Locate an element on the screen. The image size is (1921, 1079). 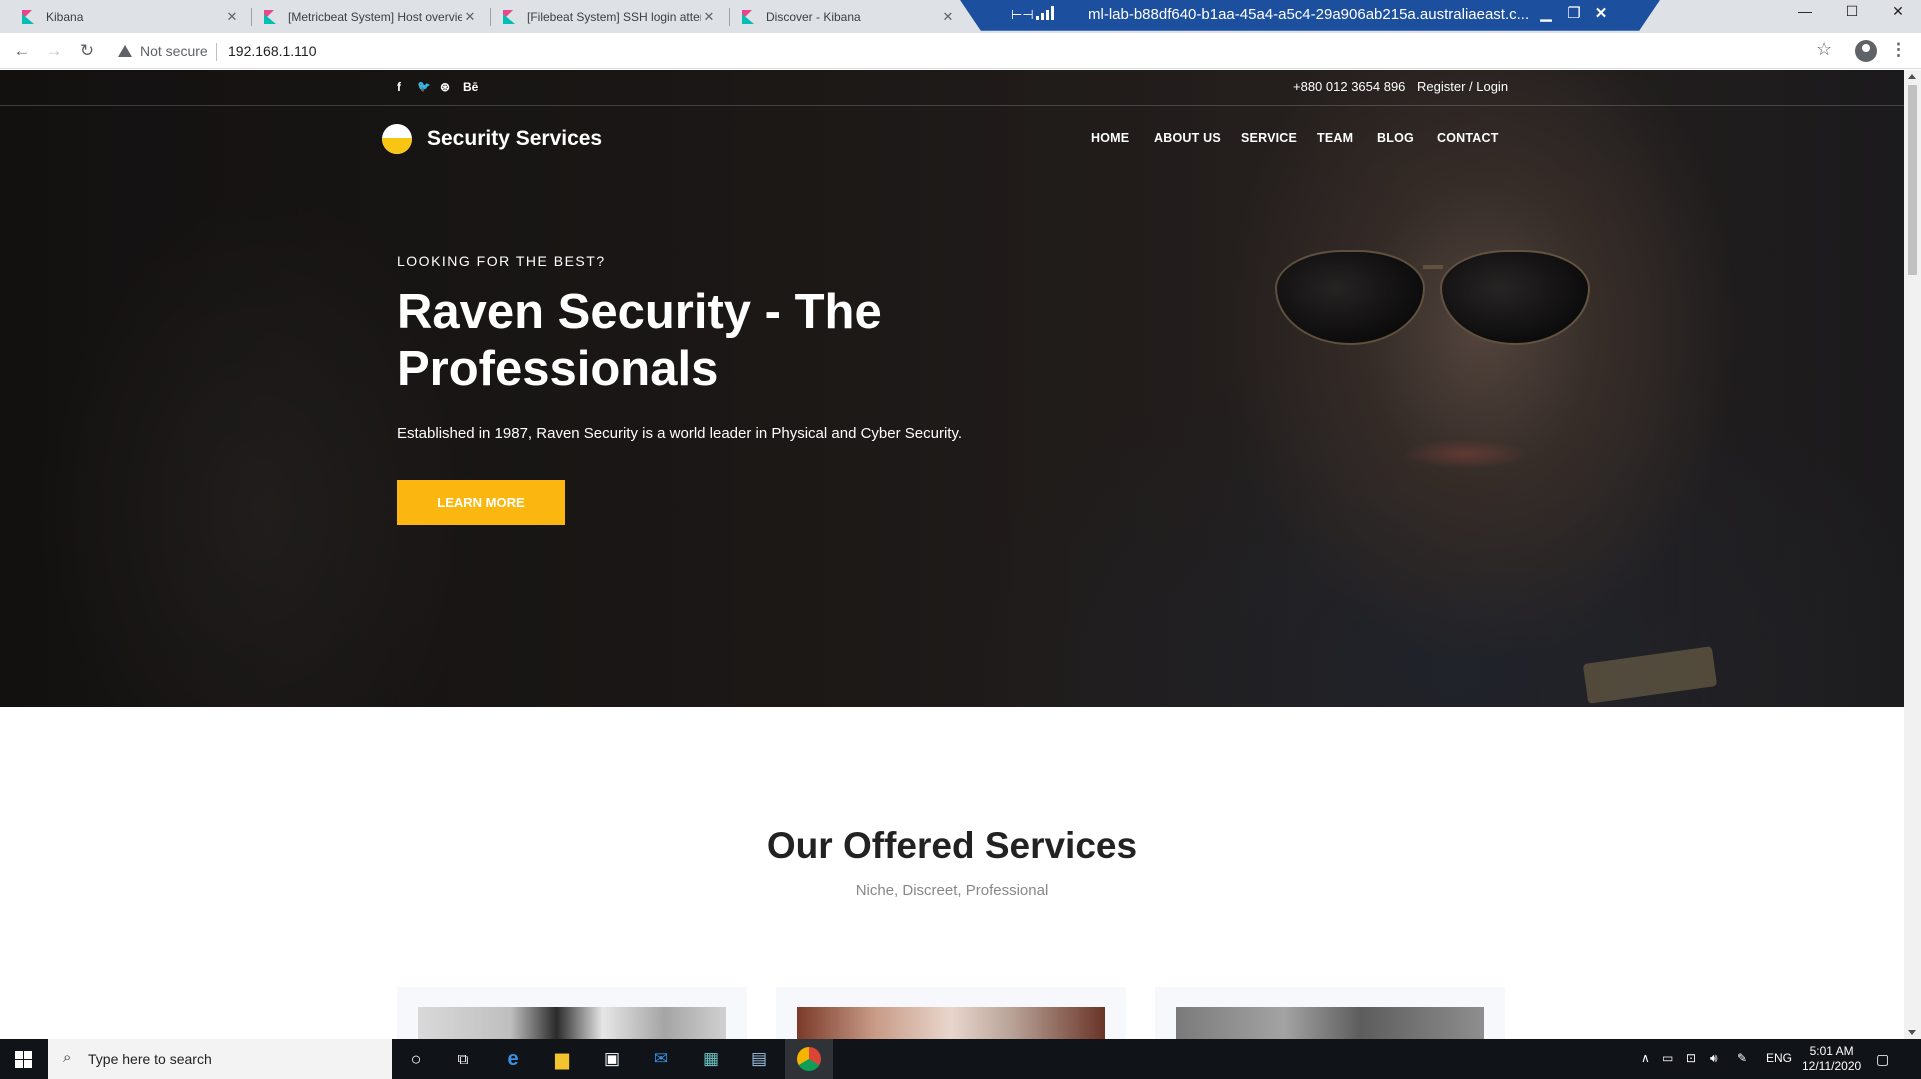
nav-blog: BLOG is located at coordinates (1395, 138).